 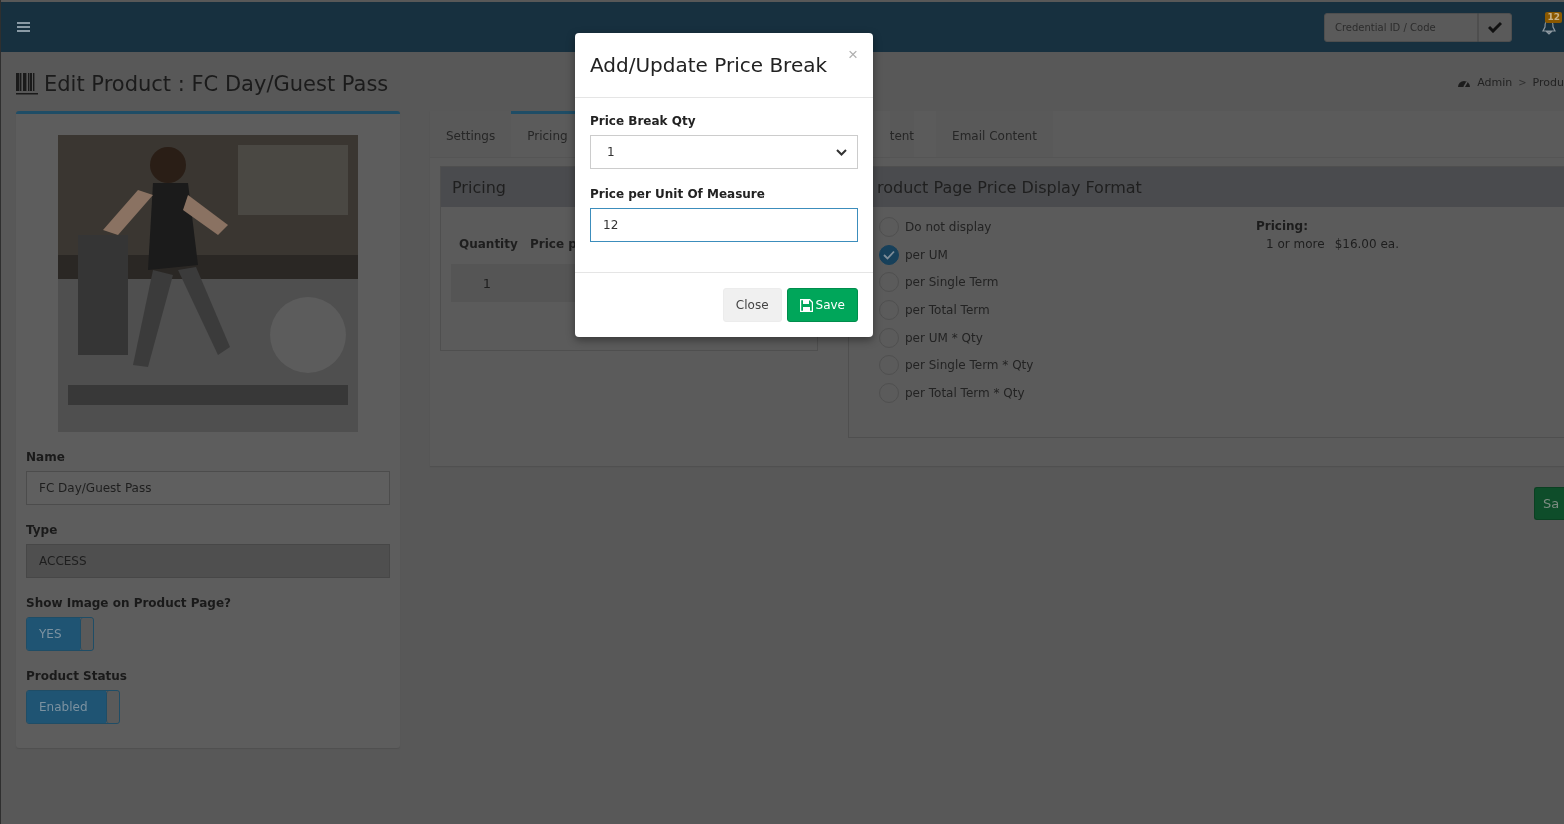 I want to click on summary-text: $16.00 ea., so click(x=1366, y=244).